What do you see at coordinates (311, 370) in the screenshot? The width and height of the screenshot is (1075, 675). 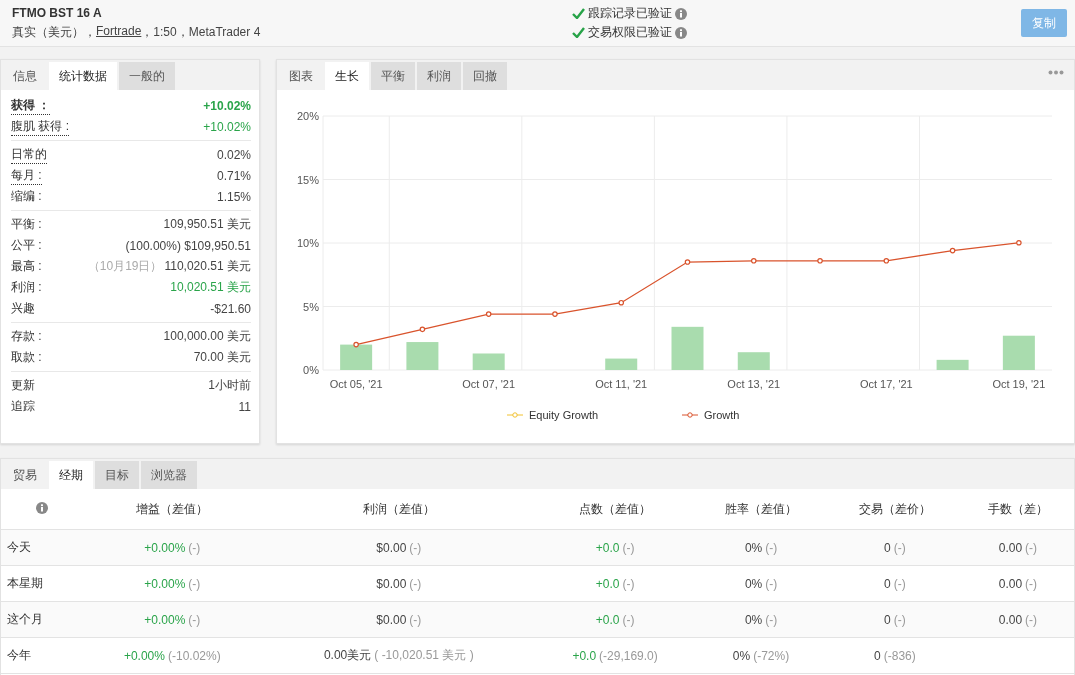 I see `axis-label: 0%` at bounding box center [311, 370].